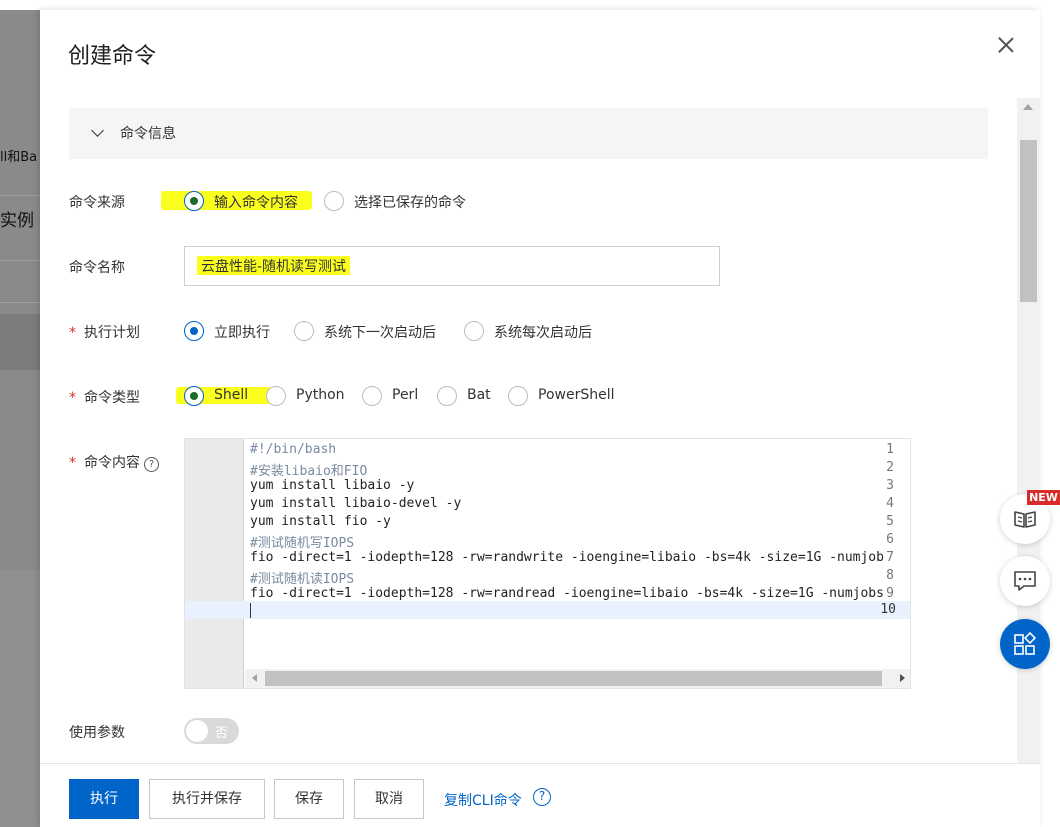  Describe the element at coordinates (309, 471) in the screenshot. I see `code-line: #安装libaio和FIO` at that location.